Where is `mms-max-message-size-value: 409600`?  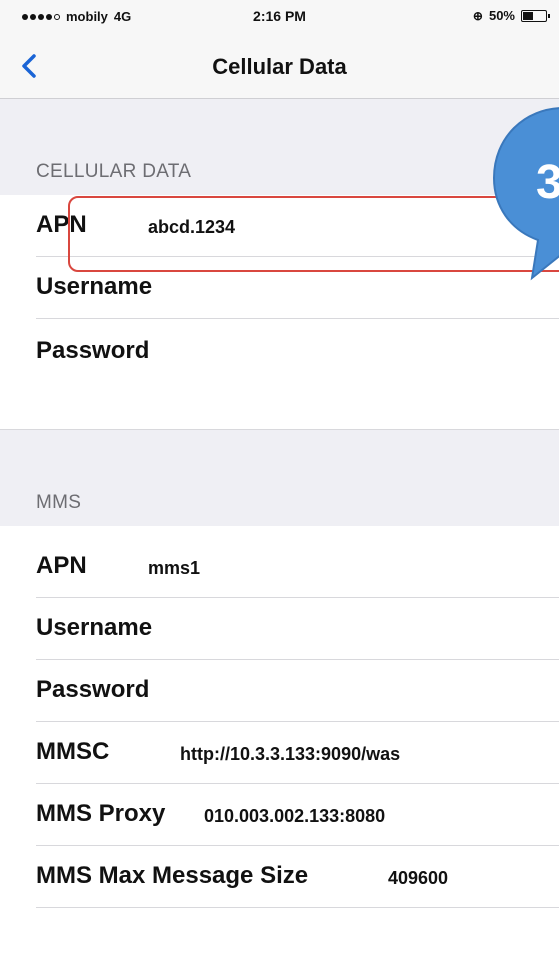
mms-max-message-size-value: 409600 is located at coordinates (418, 878).